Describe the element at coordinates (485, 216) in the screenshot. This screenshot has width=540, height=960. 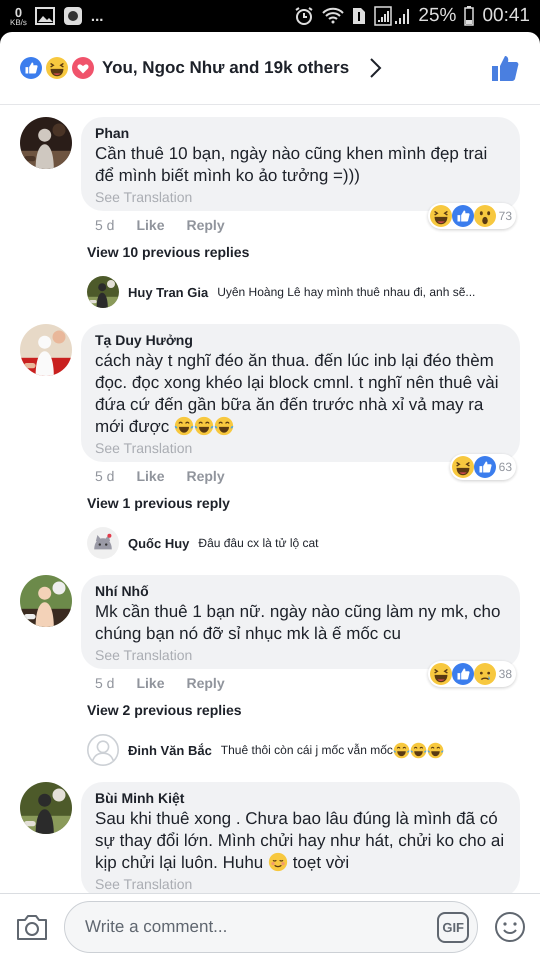
I see `surprised-reaction-icon` at that location.